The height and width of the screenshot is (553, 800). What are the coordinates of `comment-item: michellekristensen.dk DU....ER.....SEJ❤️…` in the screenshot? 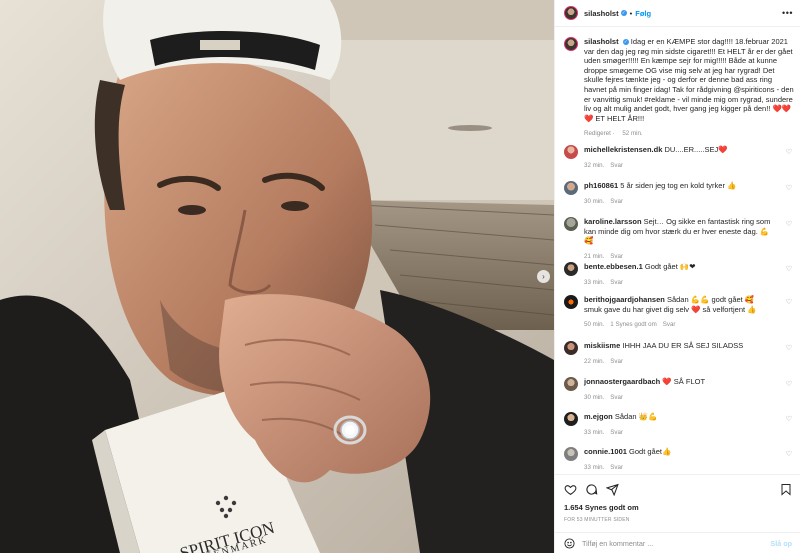 It's located at (679, 157).